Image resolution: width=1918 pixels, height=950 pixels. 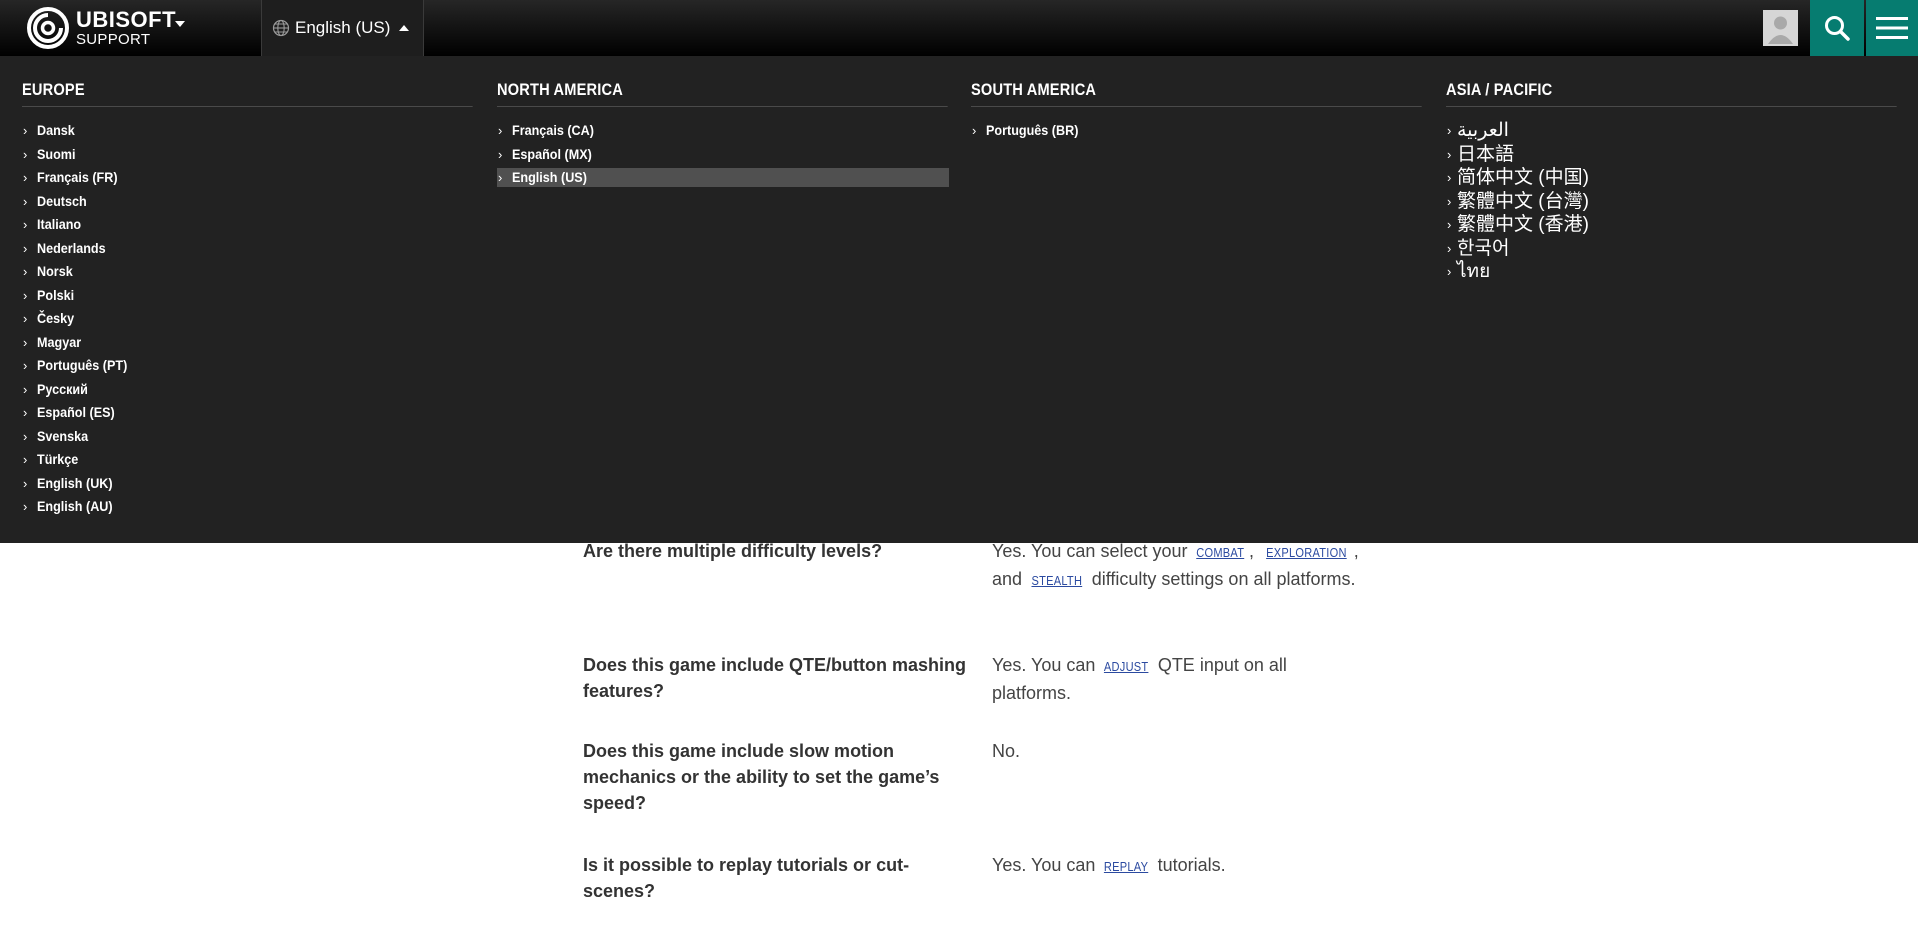 I want to click on language-option-label: العربية, so click(x=1483, y=130).